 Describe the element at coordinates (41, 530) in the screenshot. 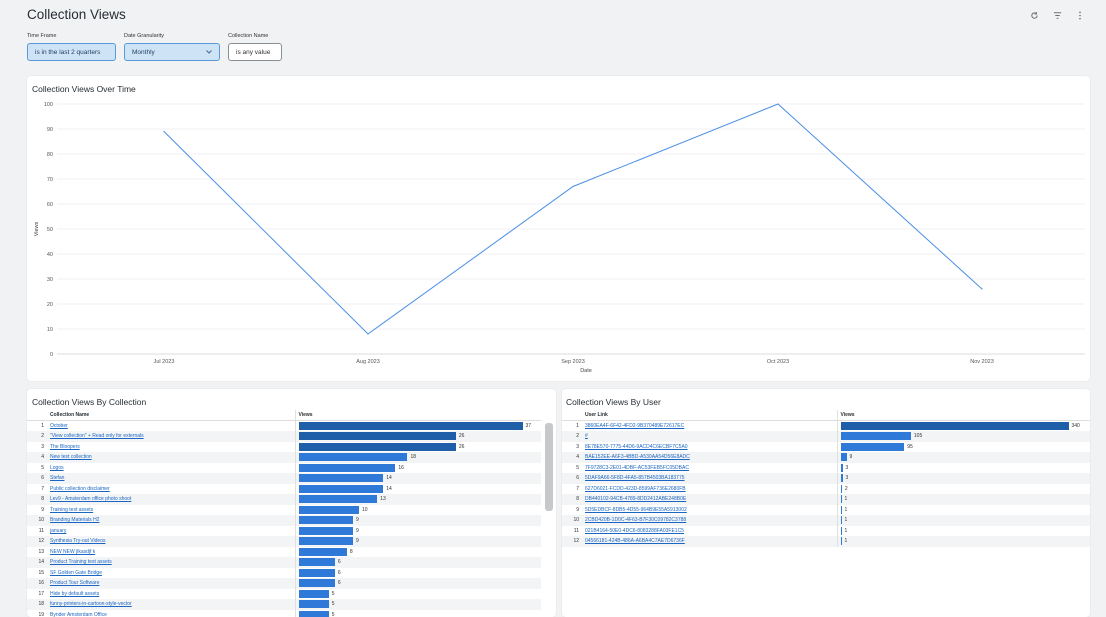

I see `row-number: 11` at that location.